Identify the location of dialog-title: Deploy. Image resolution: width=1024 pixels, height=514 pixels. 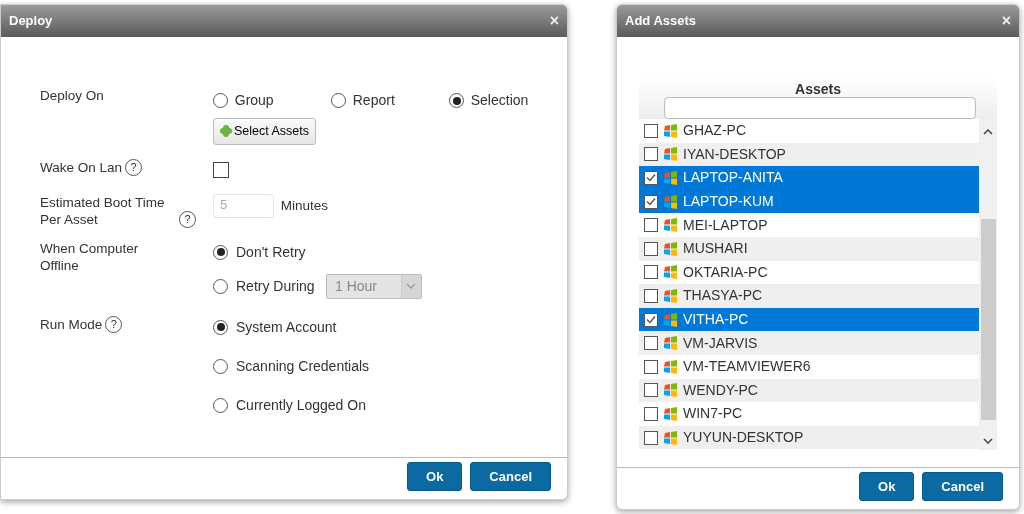
(31, 21).